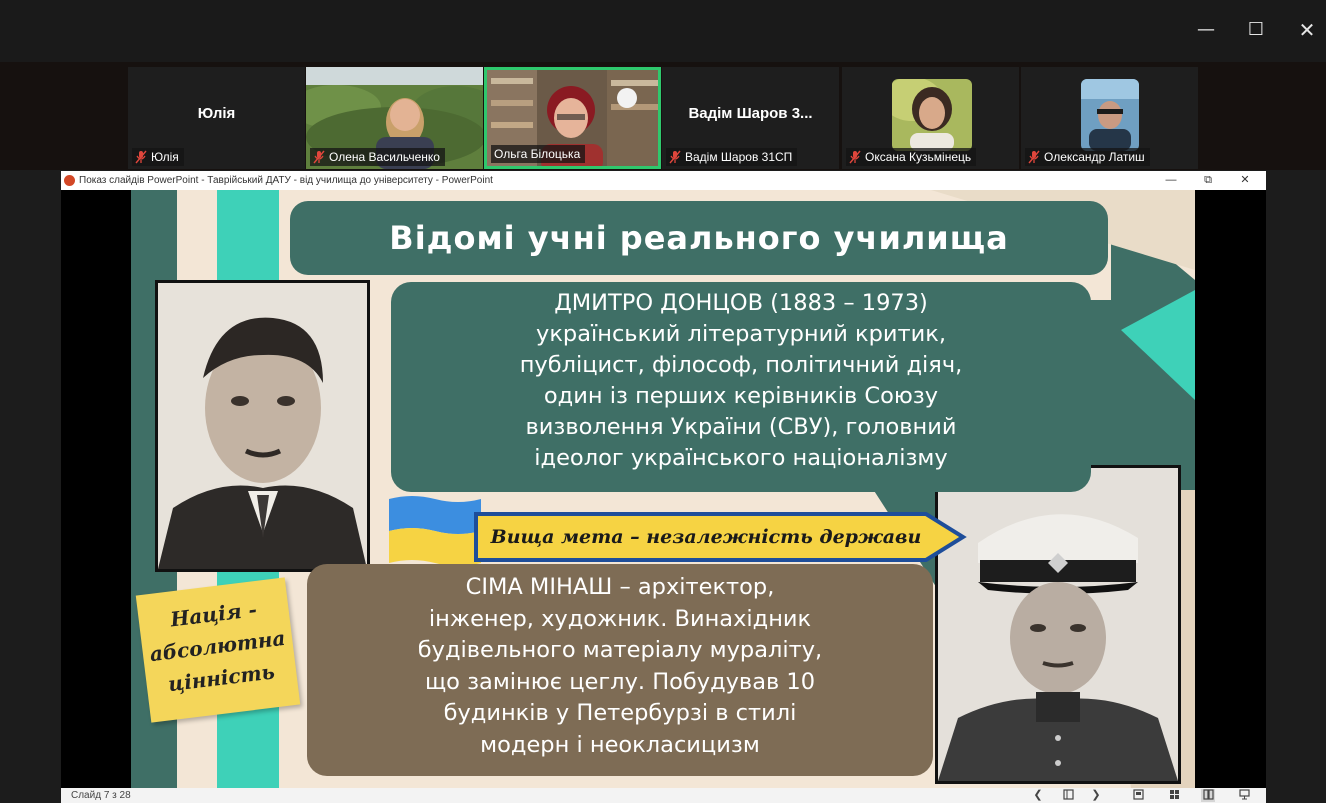 This screenshot has width=1326, height=803. Describe the element at coordinates (620, 713) in the screenshot. I see `text-line: будинків у Петербурзі в стилі` at that location.